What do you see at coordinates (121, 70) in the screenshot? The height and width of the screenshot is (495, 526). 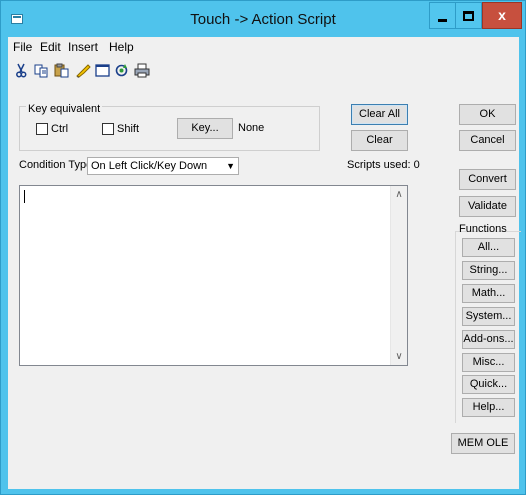 I see `refresh-icon` at bounding box center [121, 70].